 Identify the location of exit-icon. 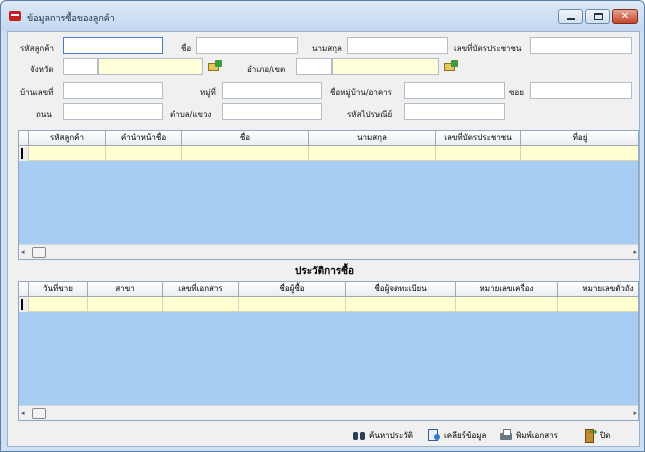
(590, 435).